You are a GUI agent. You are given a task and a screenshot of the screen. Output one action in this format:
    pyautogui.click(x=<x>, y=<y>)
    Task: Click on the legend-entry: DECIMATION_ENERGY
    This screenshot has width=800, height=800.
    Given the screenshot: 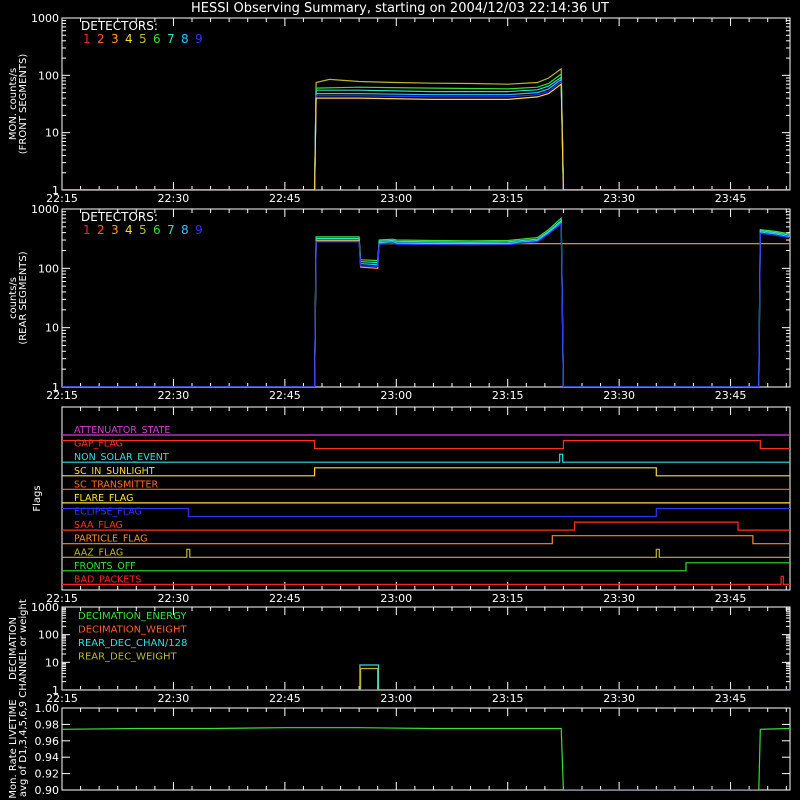 What is the action you would take?
    pyautogui.click(x=132, y=616)
    